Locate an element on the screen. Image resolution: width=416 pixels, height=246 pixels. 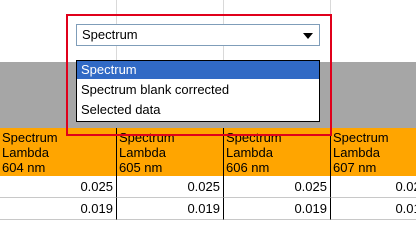
option-spectrum-blank-corrected: Spectrum blank corrected is located at coordinates (198, 90).